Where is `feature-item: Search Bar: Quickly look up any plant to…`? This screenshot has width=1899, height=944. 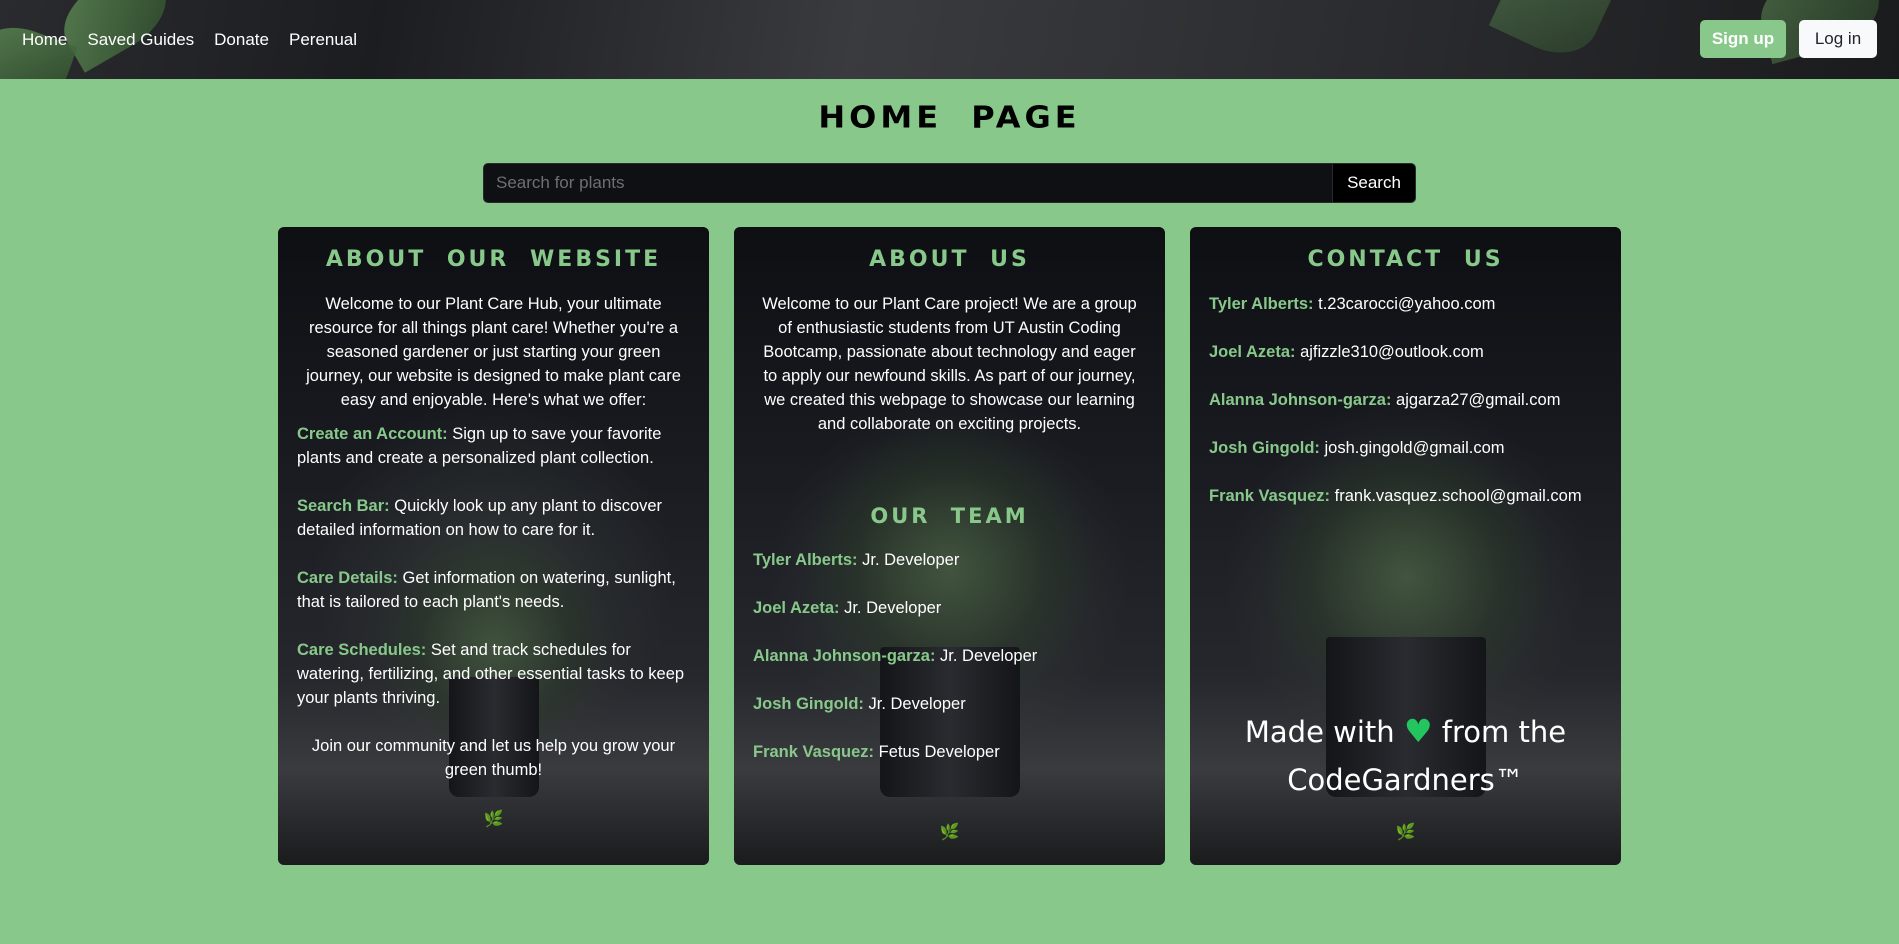 feature-item: Search Bar: Quickly look up any plant to… is located at coordinates (493, 518).